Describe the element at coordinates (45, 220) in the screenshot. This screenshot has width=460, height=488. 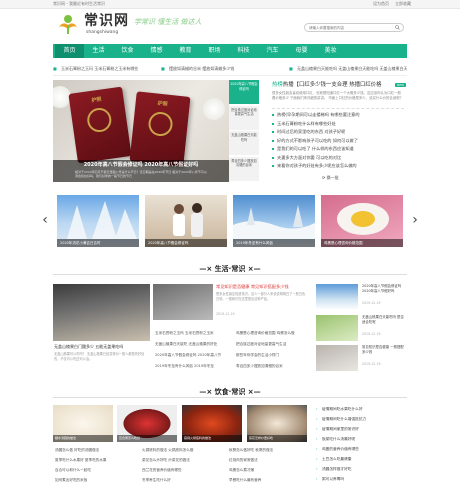
I see `carousel-prev-icon: ‹` at that location.